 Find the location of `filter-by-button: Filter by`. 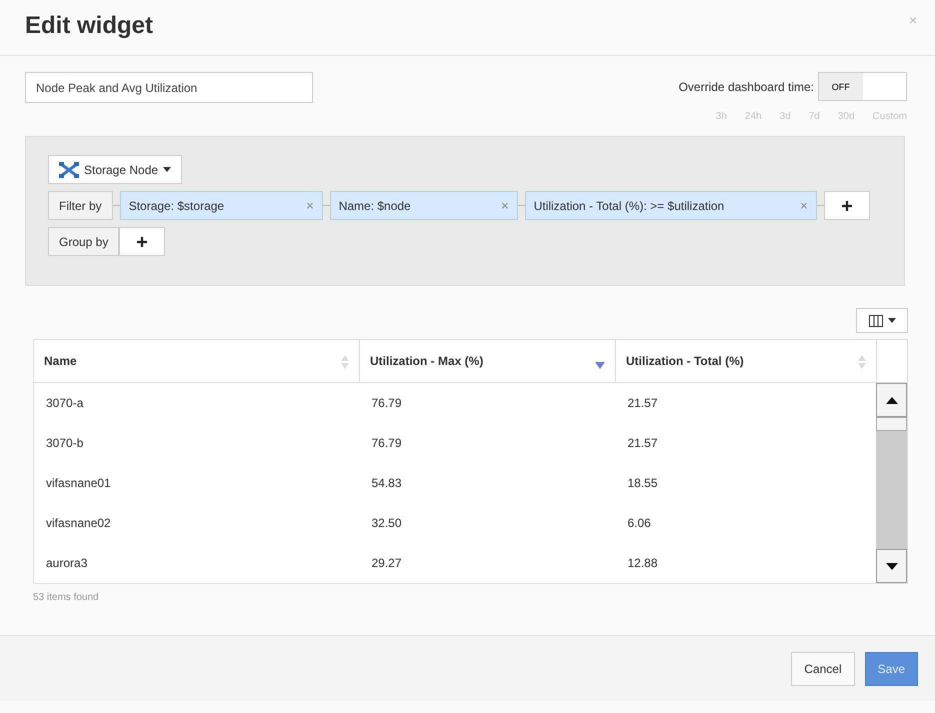

filter-by-button: Filter by is located at coordinates (80, 205).